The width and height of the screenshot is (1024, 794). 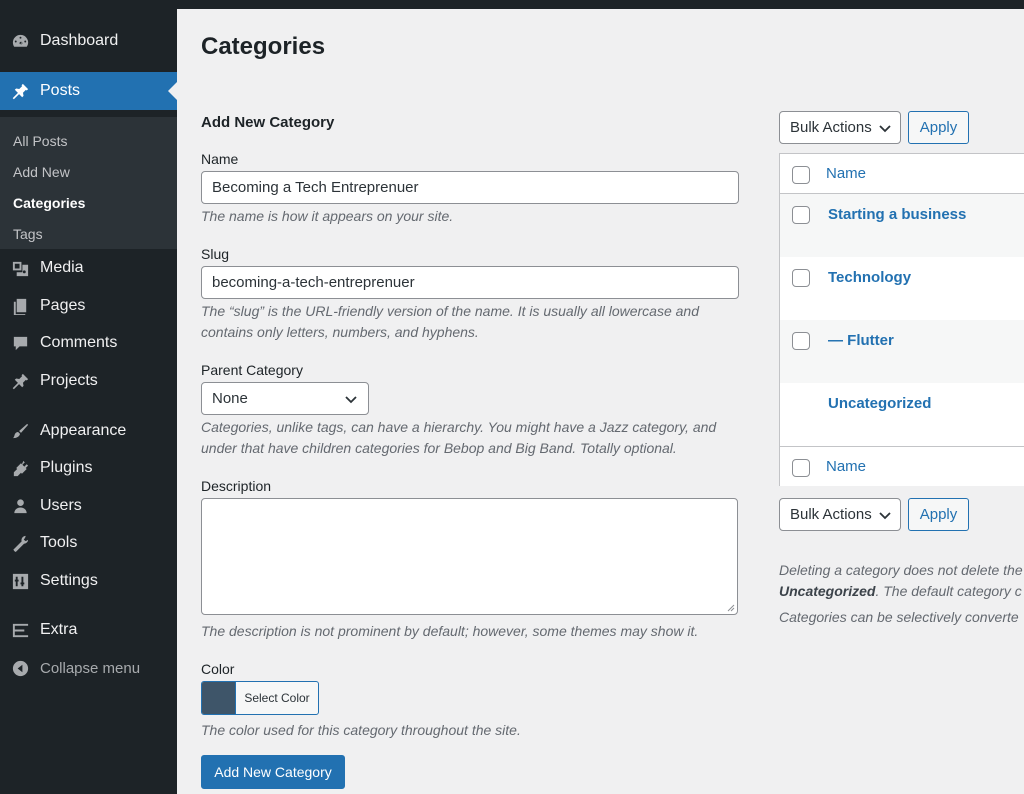 I want to click on sidebar-item-label: Plugins, so click(x=66, y=467).